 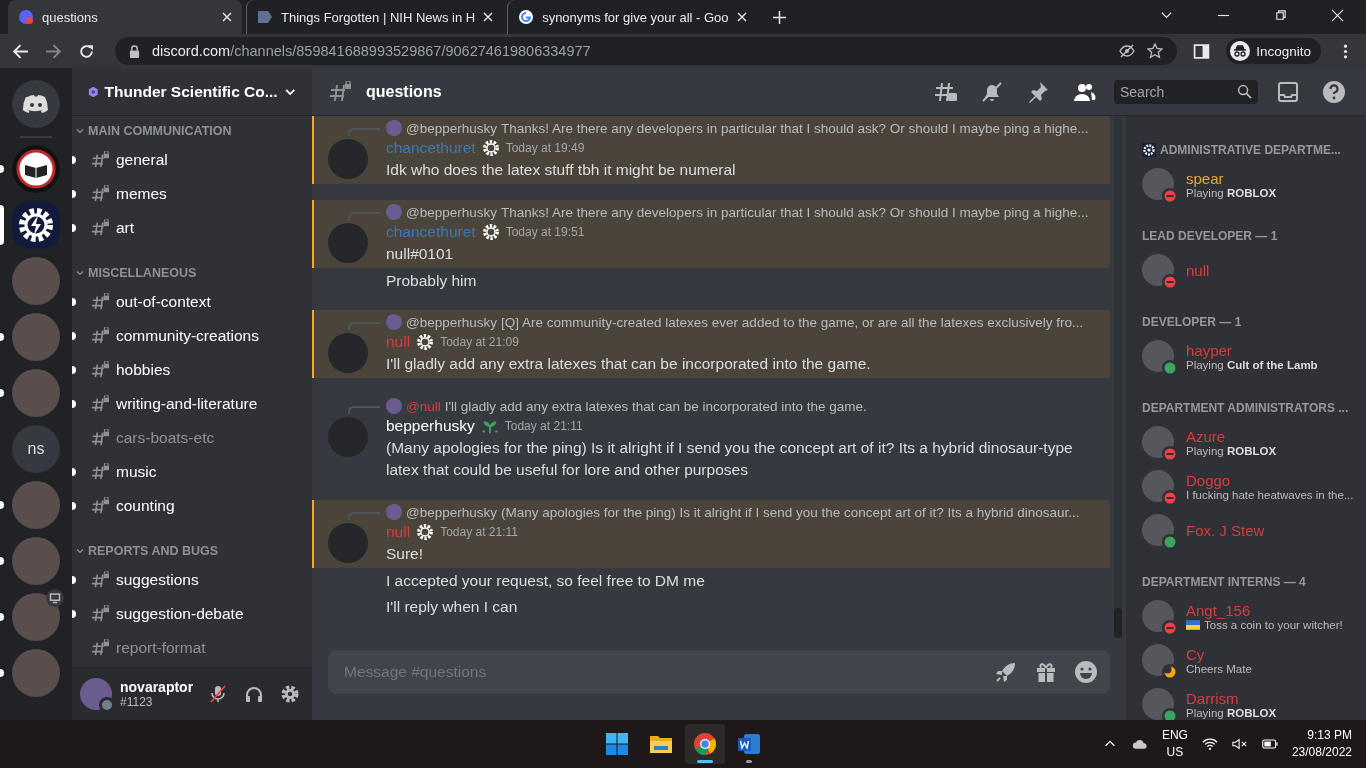 I want to click on channel-item: out-of-context, so click(x=195, y=302).